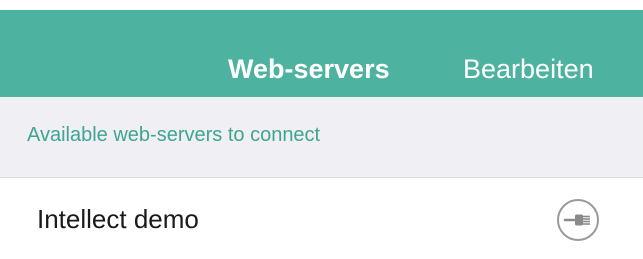  I want to click on connect-button, so click(578, 220).